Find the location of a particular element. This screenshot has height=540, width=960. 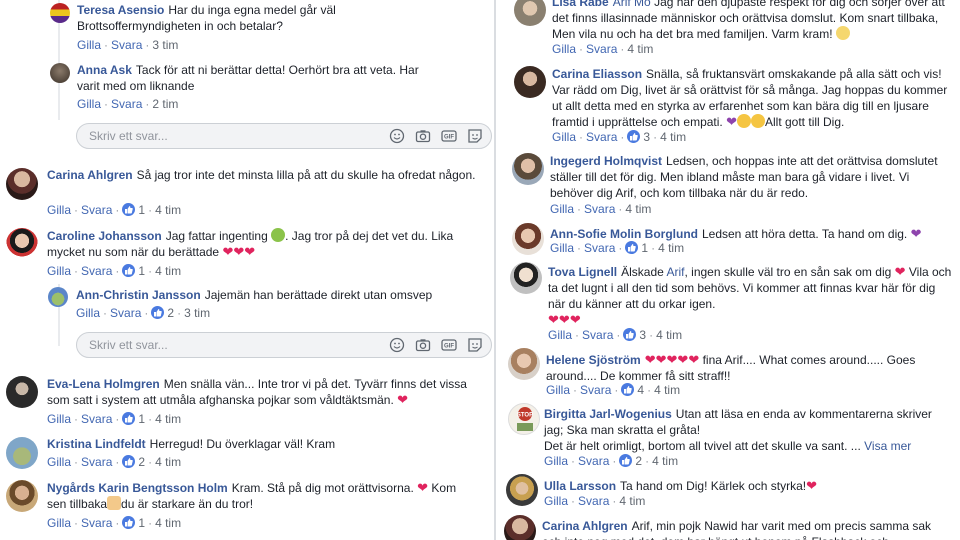

comment-author: Eva-Lena Holmgren is located at coordinates (103, 384).